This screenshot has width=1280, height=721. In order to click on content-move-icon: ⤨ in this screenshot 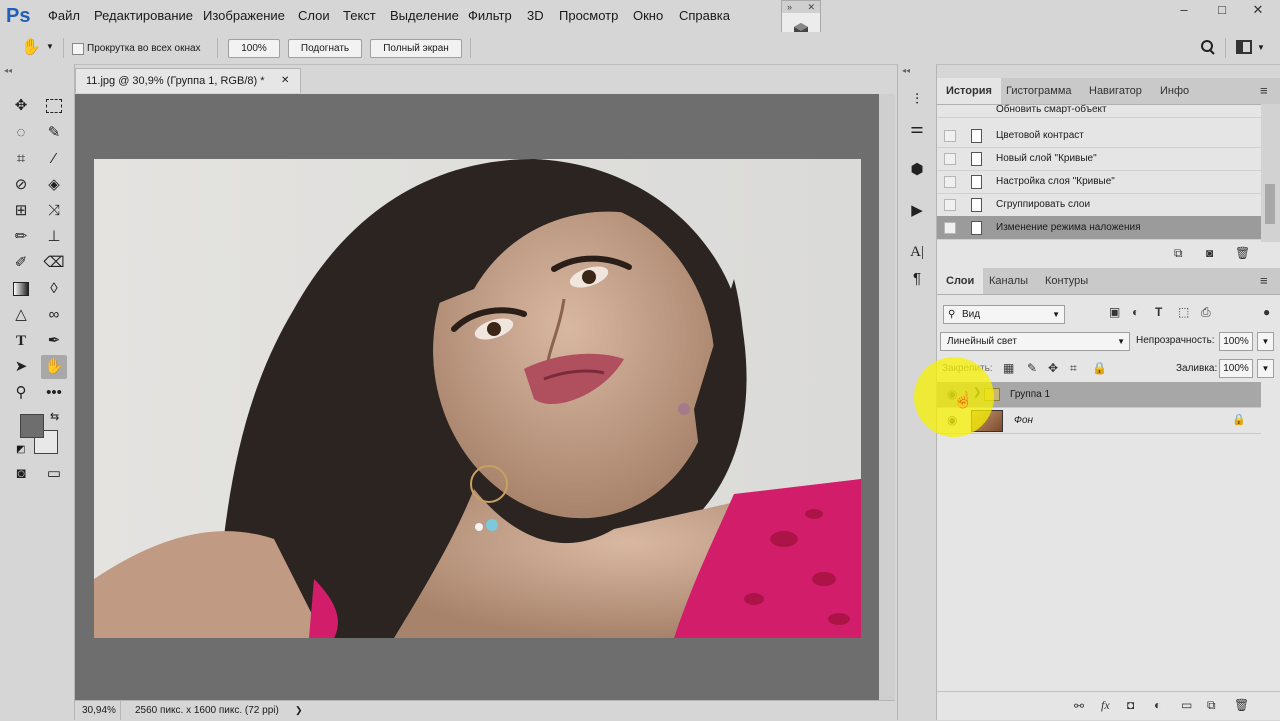, I will do `click(54, 211)`.